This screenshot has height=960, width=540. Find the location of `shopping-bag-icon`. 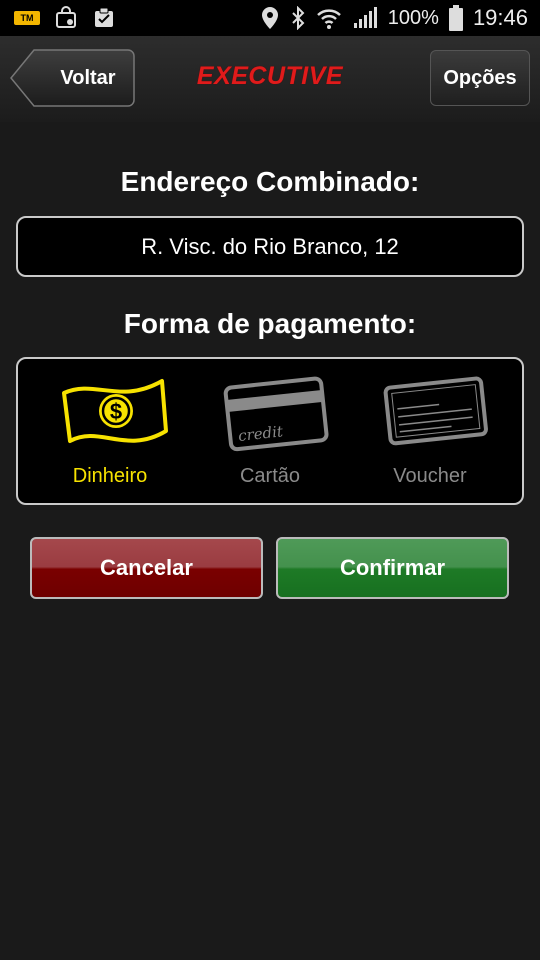

shopping-bag-icon is located at coordinates (66, 17).